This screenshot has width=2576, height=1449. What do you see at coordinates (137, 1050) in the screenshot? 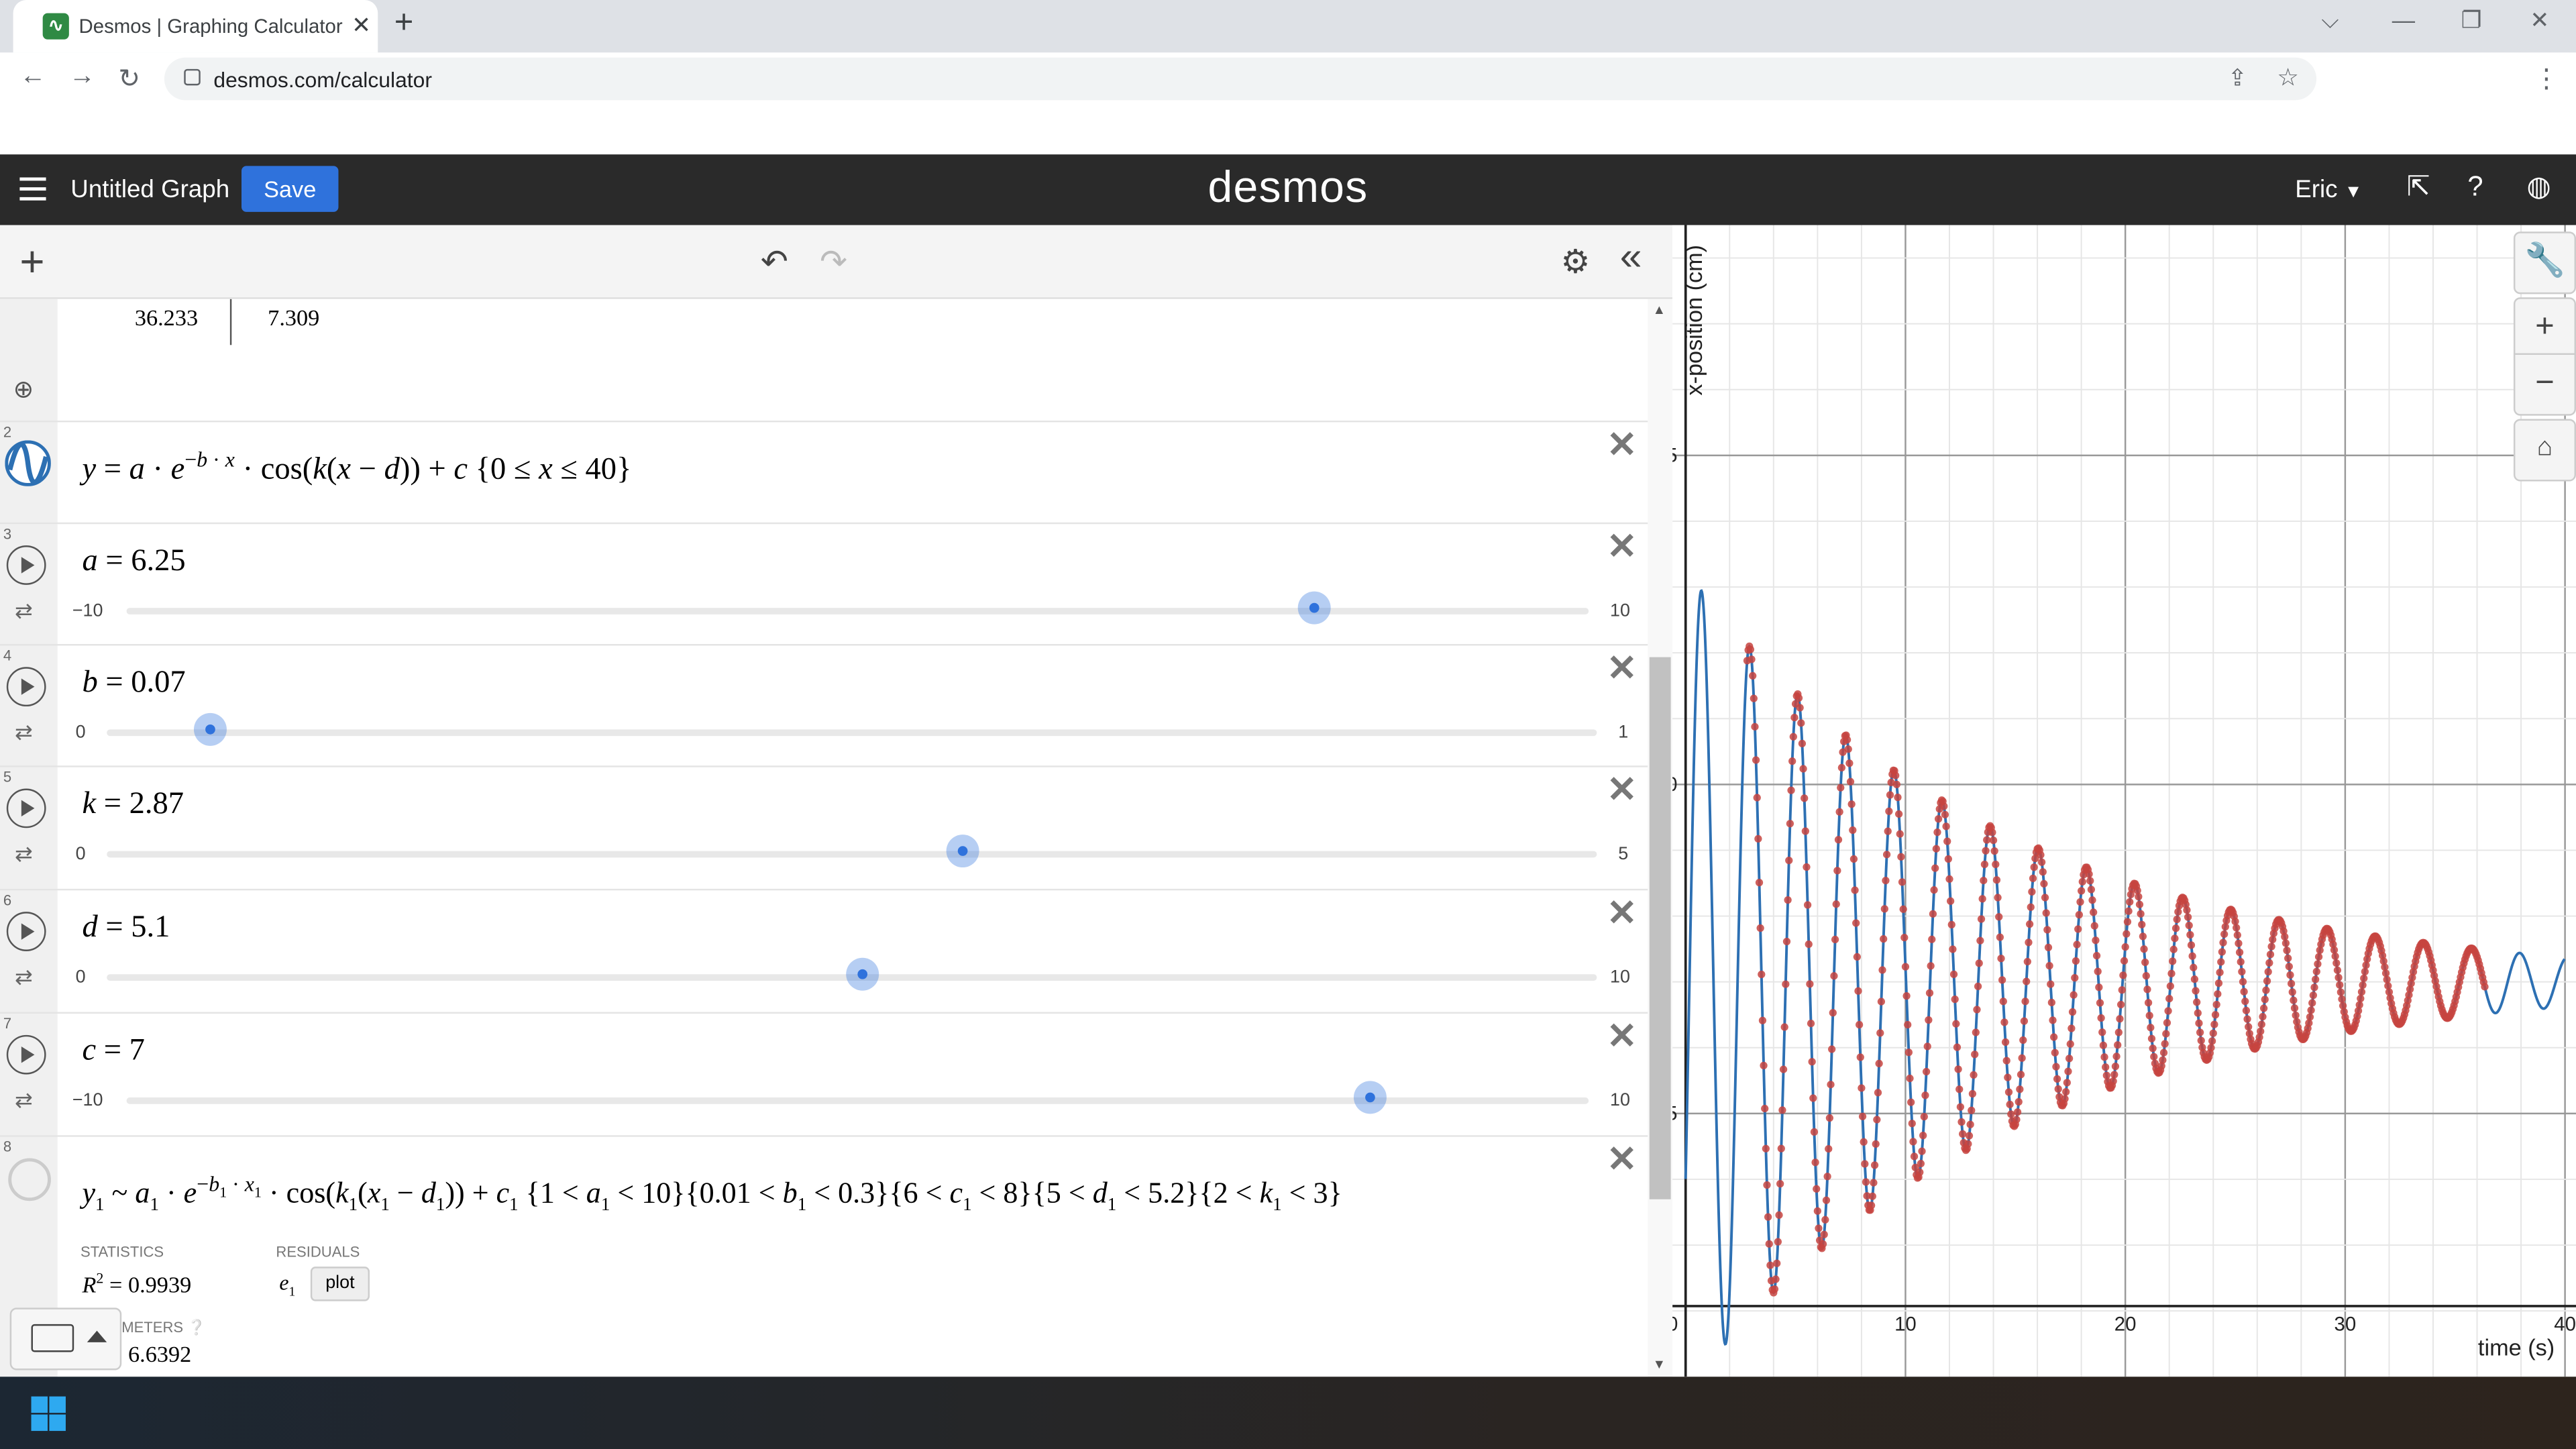
I see `slider-value: 7` at bounding box center [137, 1050].